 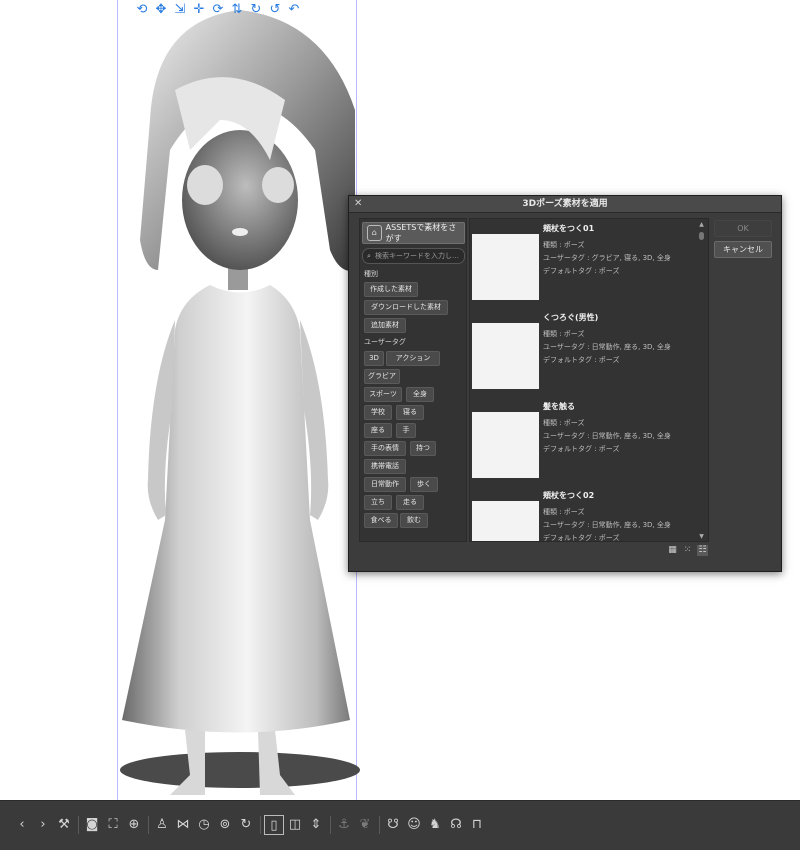 What do you see at coordinates (294, 10) in the screenshot?
I see `undo-icon: ↶` at bounding box center [294, 10].